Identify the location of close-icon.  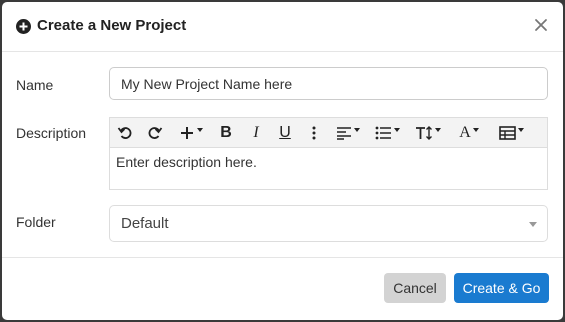
(541, 25).